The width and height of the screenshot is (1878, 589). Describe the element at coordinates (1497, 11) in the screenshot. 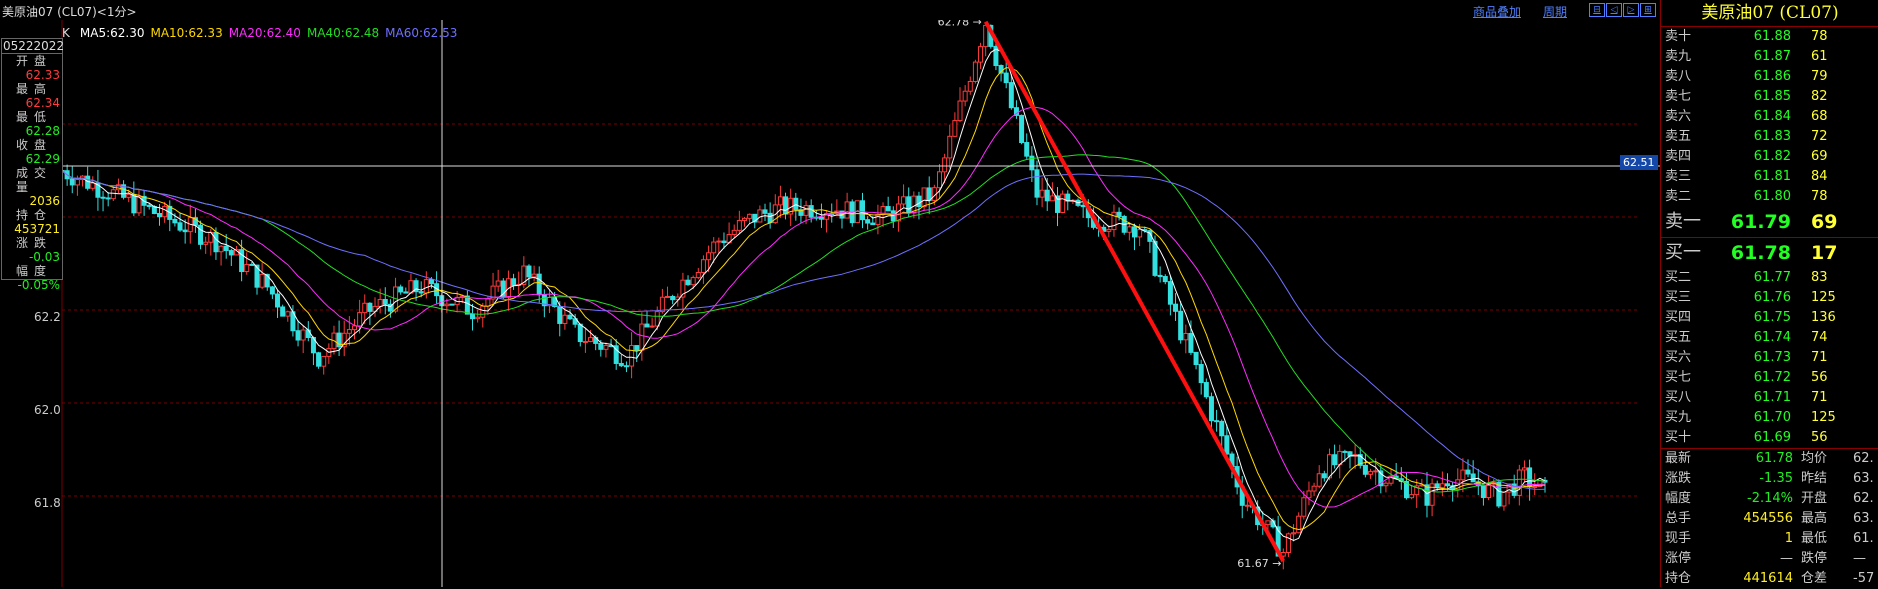

I see `overlay-product-link: 商品叠加` at that location.